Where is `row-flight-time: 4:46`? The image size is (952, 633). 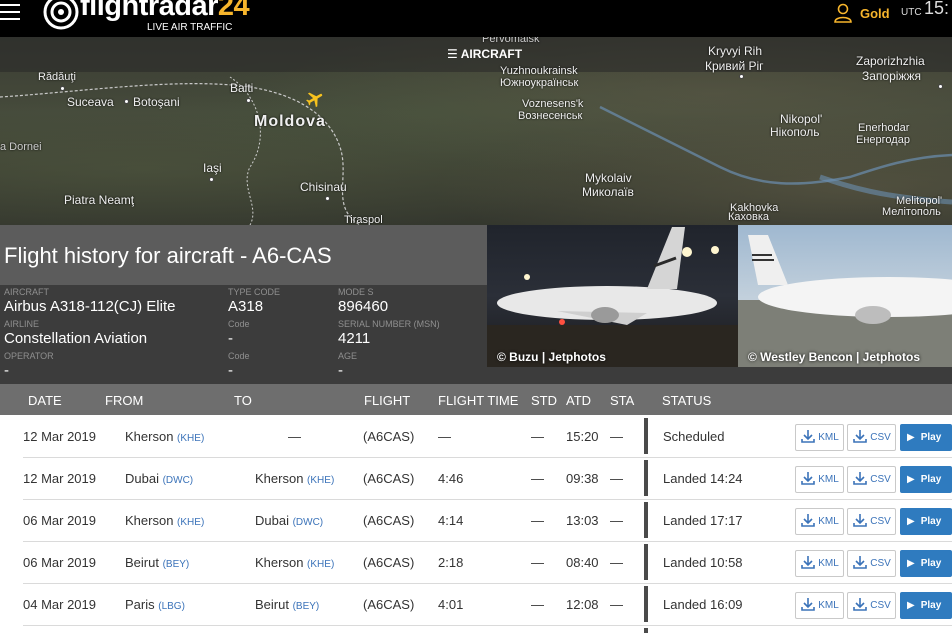 row-flight-time: 4:46 is located at coordinates (451, 478).